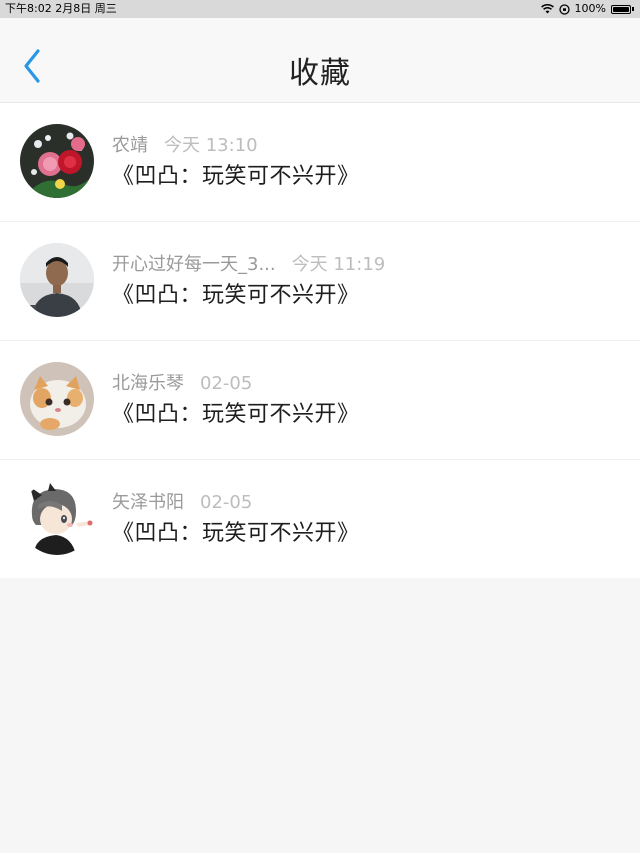 Image resolution: width=640 pixels, height=853 pixels. I want to click on battery-tip, so click(633, 9).